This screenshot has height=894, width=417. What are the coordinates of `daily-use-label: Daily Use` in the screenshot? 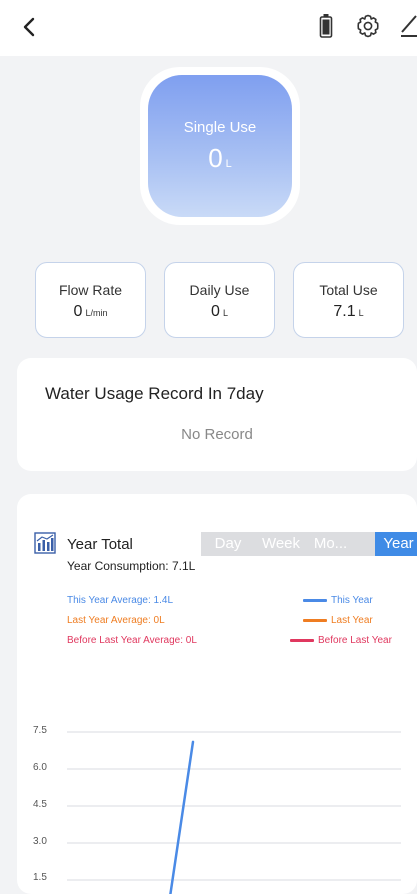 It's located at (219, 290).